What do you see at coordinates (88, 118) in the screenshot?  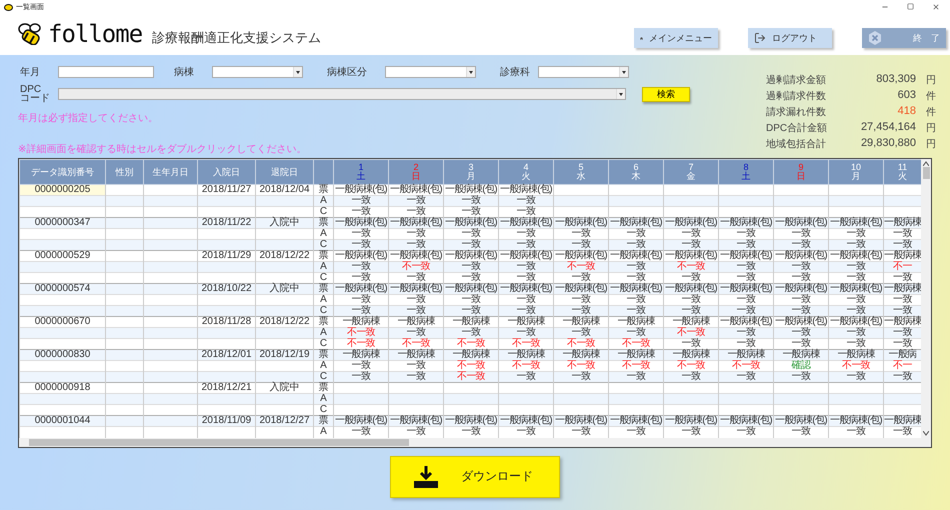 I see `required-message: 年月は必ず指定してください。` at bounding box center [88, 118].